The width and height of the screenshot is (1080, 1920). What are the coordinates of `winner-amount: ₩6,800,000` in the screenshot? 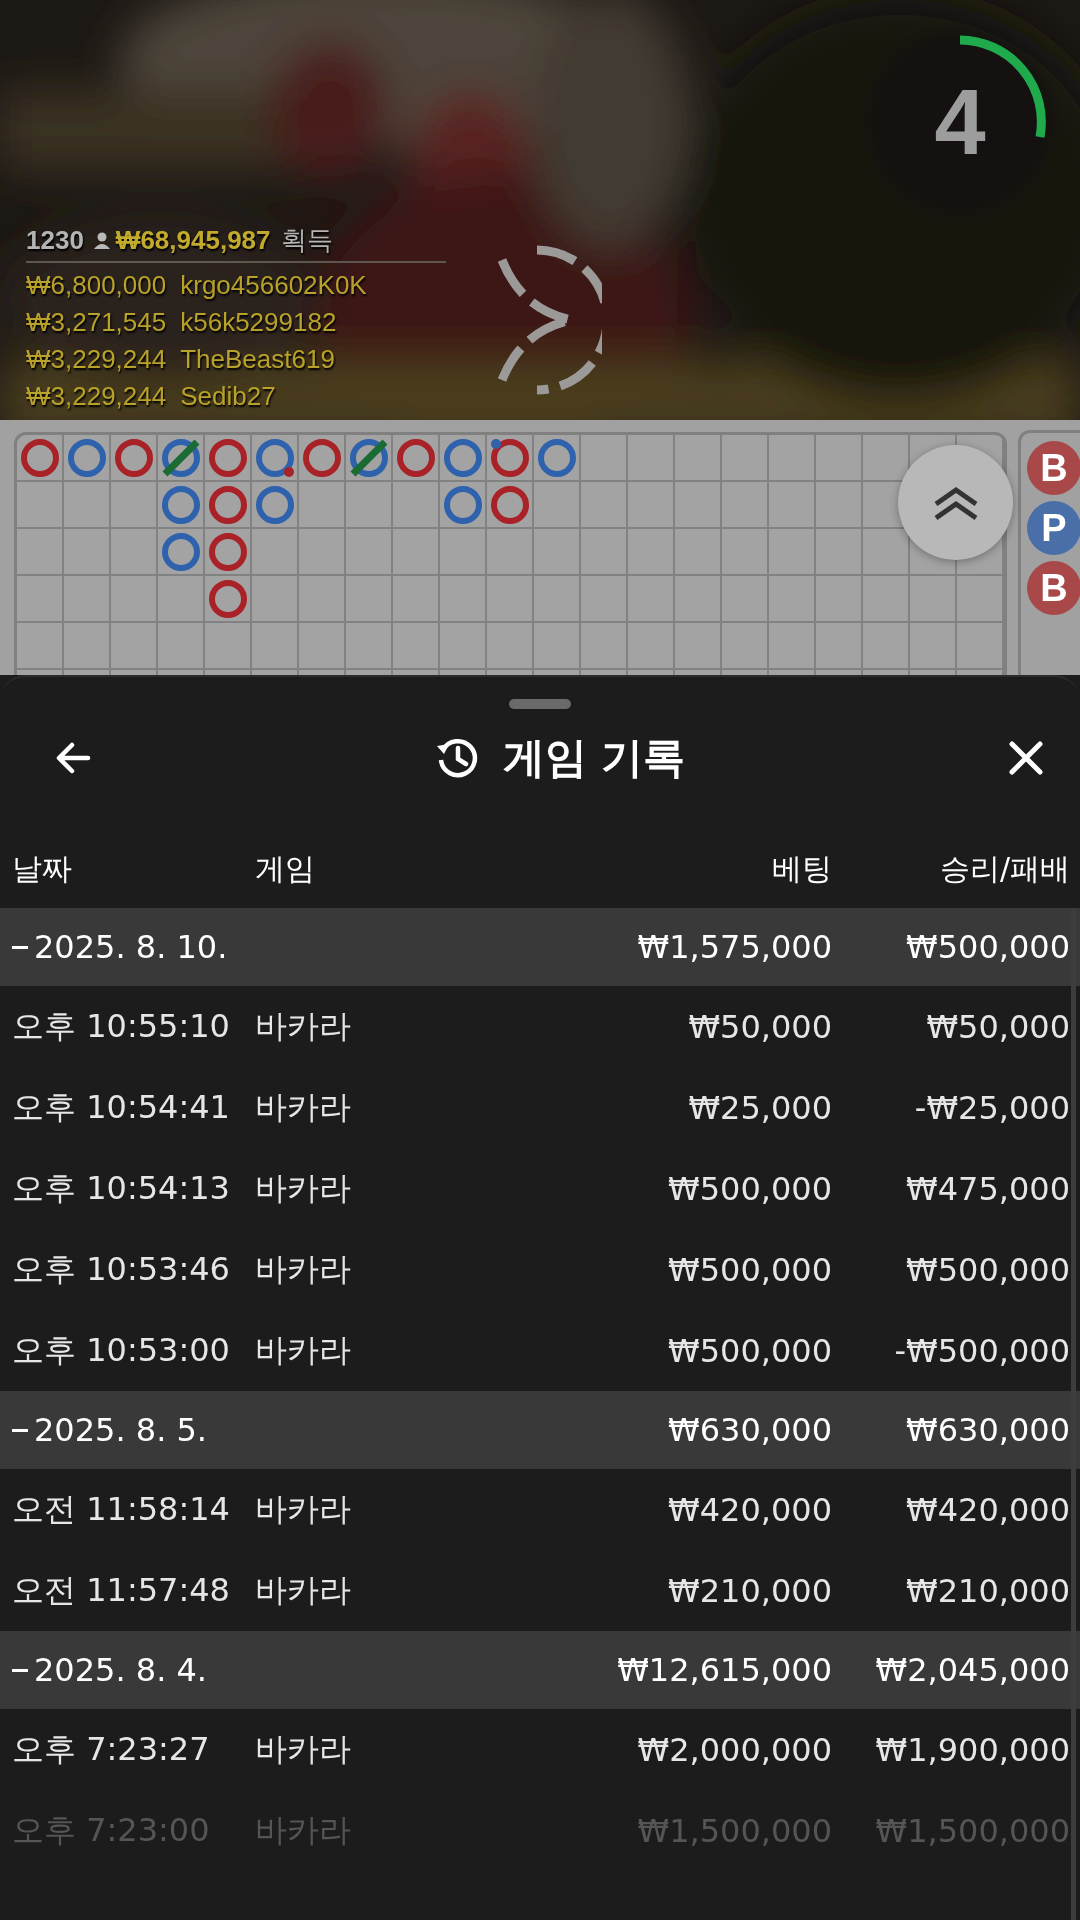 It's located at (96, 285).